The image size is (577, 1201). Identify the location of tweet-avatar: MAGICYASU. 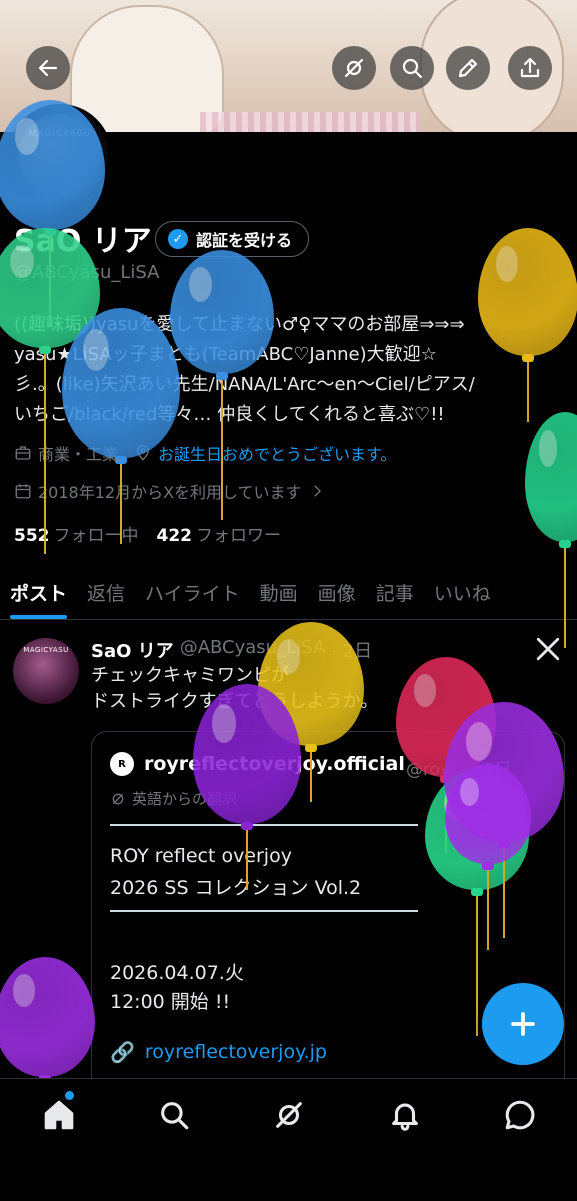
(46, 671).